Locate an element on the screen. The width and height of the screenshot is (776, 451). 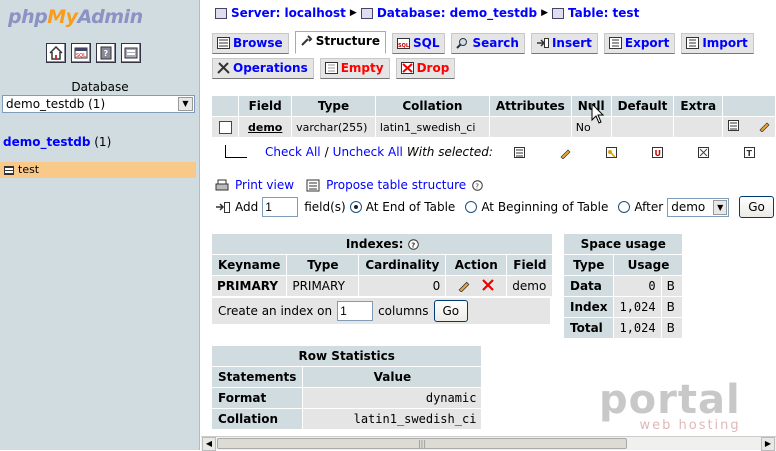
svg-text: U is located at coordinates (657, 153).